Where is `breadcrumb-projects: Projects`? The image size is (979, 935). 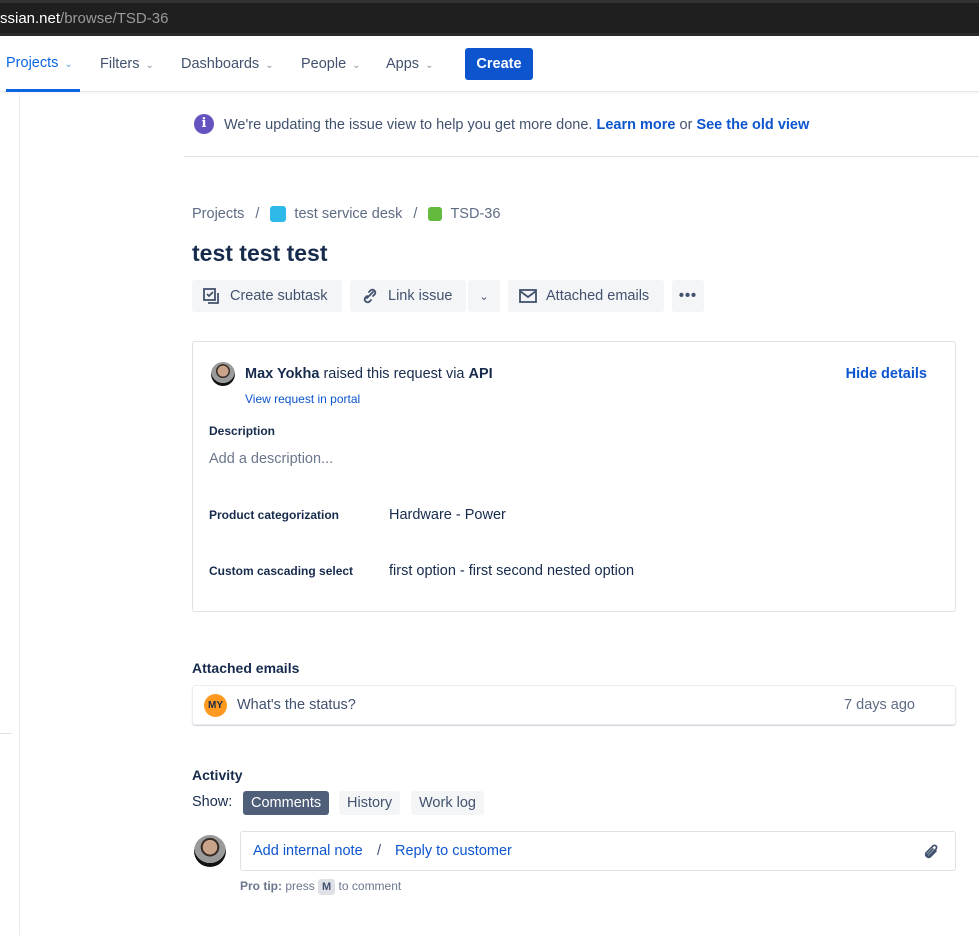 breadcrumb-projects: Projects is located at coordinates (218, 214).